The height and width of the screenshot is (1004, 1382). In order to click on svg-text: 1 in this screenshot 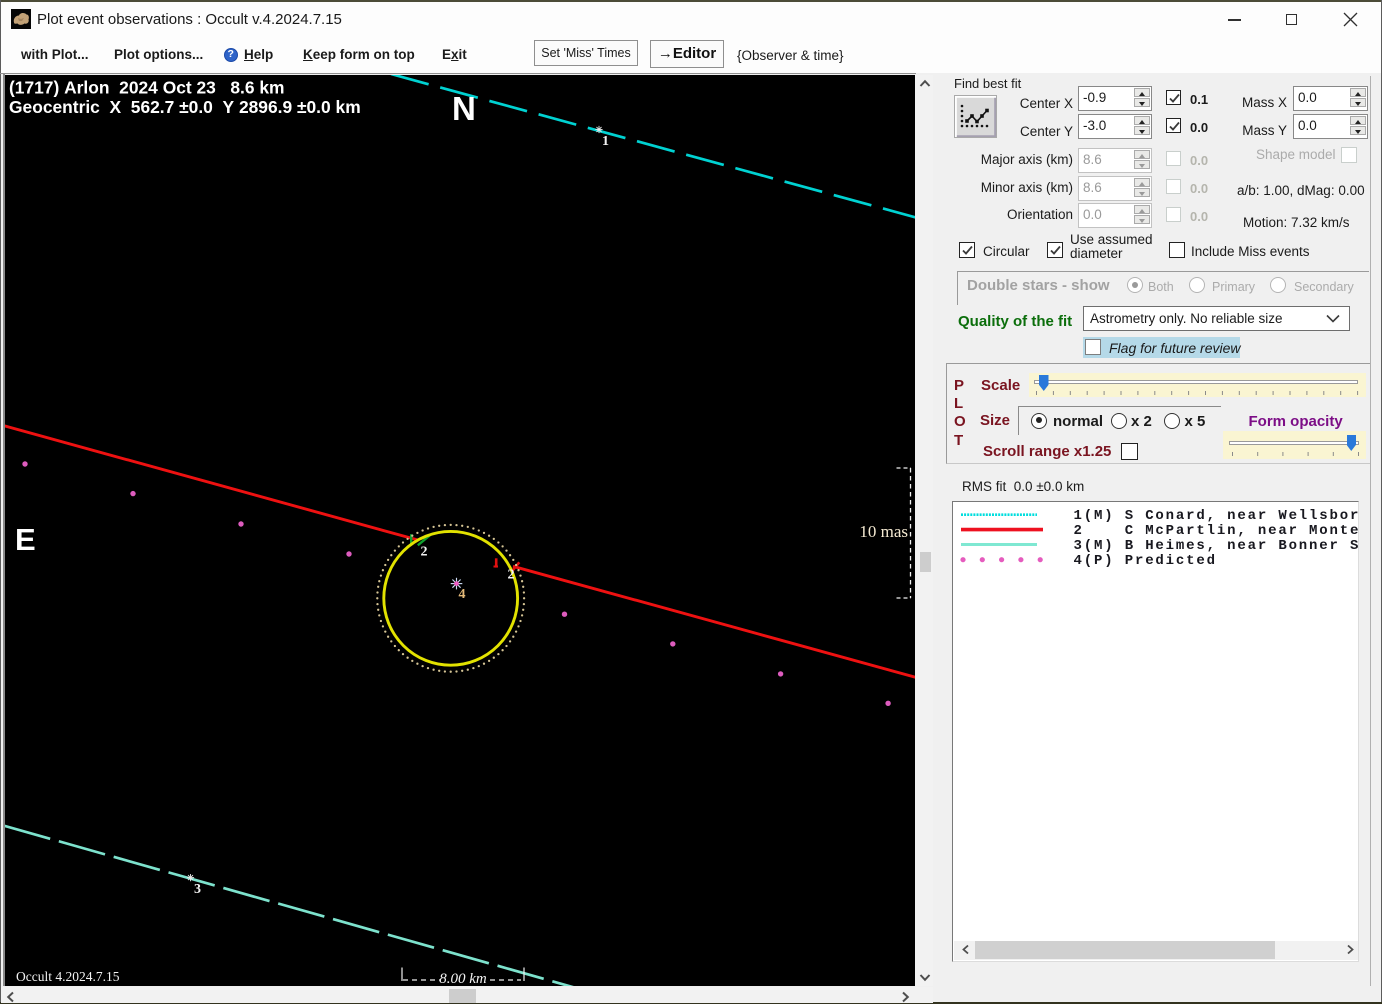, I will do `click(605, 141)`.